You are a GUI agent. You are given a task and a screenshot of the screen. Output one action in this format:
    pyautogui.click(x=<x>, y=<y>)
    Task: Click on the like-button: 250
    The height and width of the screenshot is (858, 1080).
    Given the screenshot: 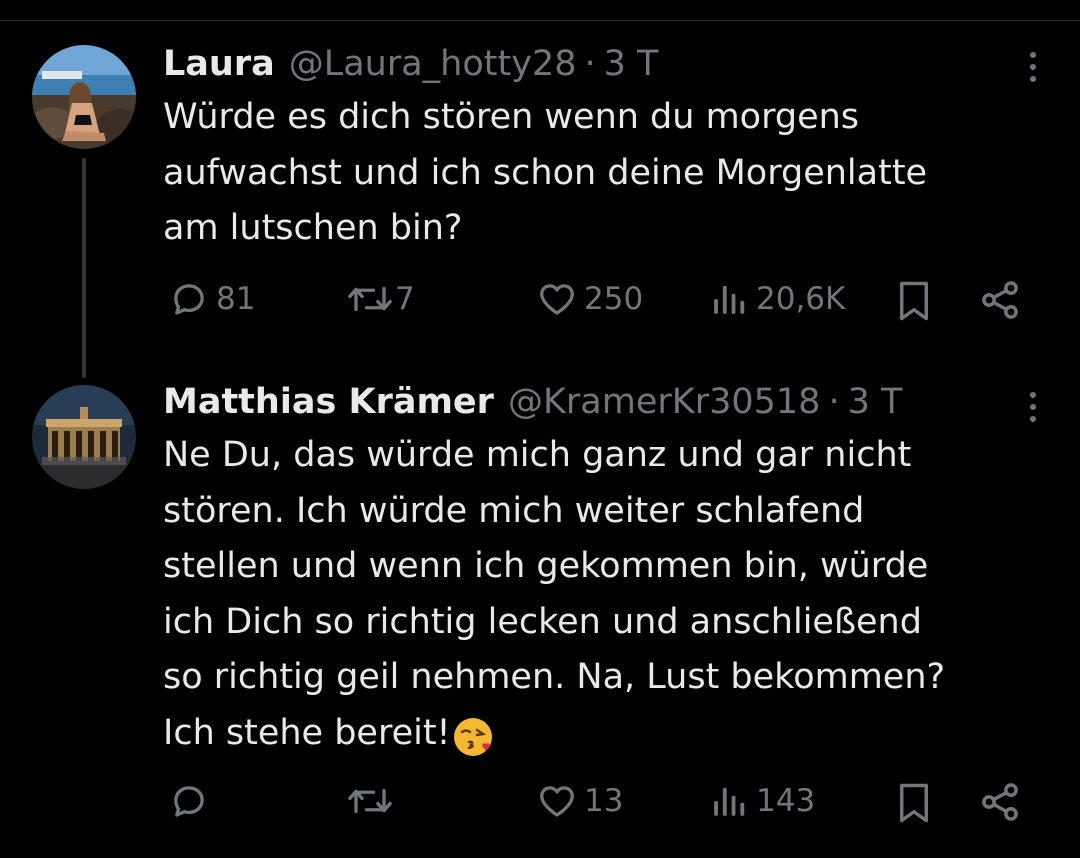 What is the action you would take?
    pyautogui.click(x=589, y=299)
    